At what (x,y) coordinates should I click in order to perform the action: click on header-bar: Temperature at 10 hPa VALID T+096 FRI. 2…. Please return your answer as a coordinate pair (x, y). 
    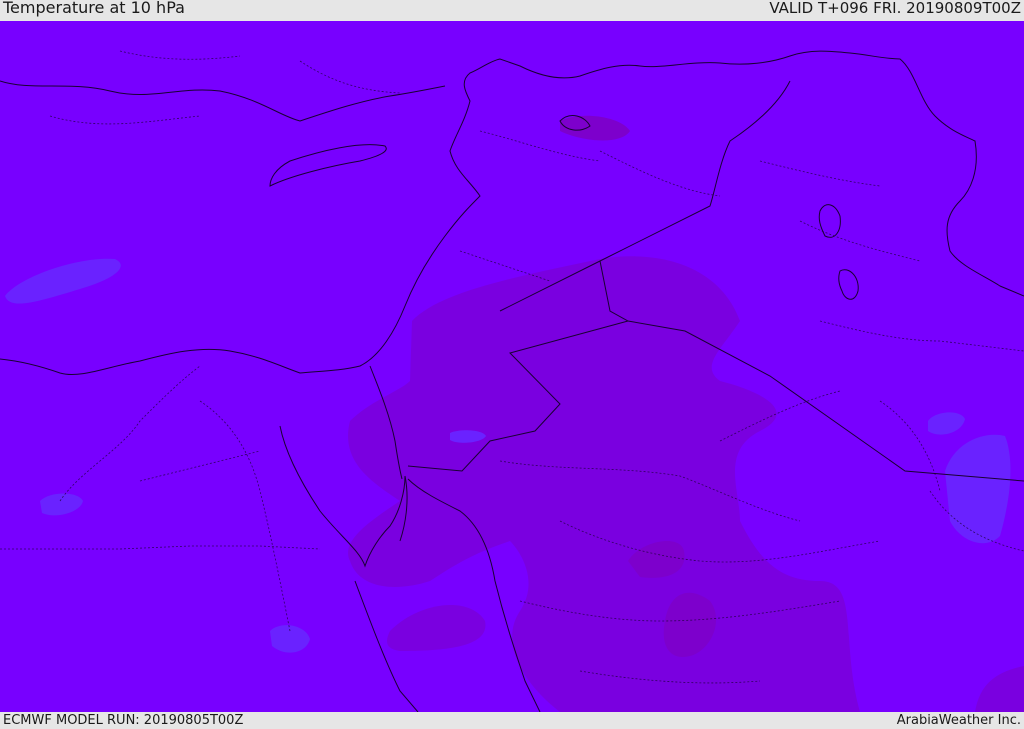
    Looking at the image, I should click on (512, 10).